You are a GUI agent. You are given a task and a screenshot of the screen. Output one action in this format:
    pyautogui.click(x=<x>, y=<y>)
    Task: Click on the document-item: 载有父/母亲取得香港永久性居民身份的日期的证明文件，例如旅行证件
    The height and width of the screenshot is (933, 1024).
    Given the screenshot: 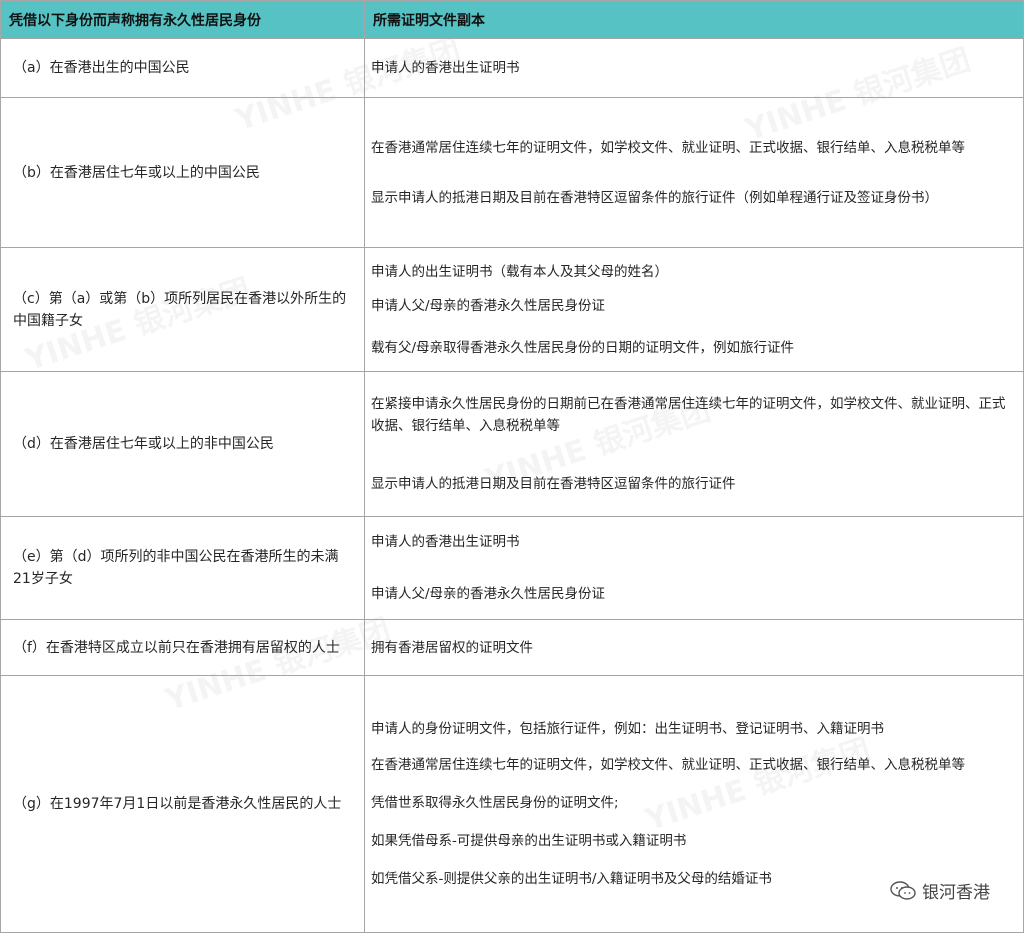 What is the action you would take?
    pyautogui.click(x=583, y=347)
    